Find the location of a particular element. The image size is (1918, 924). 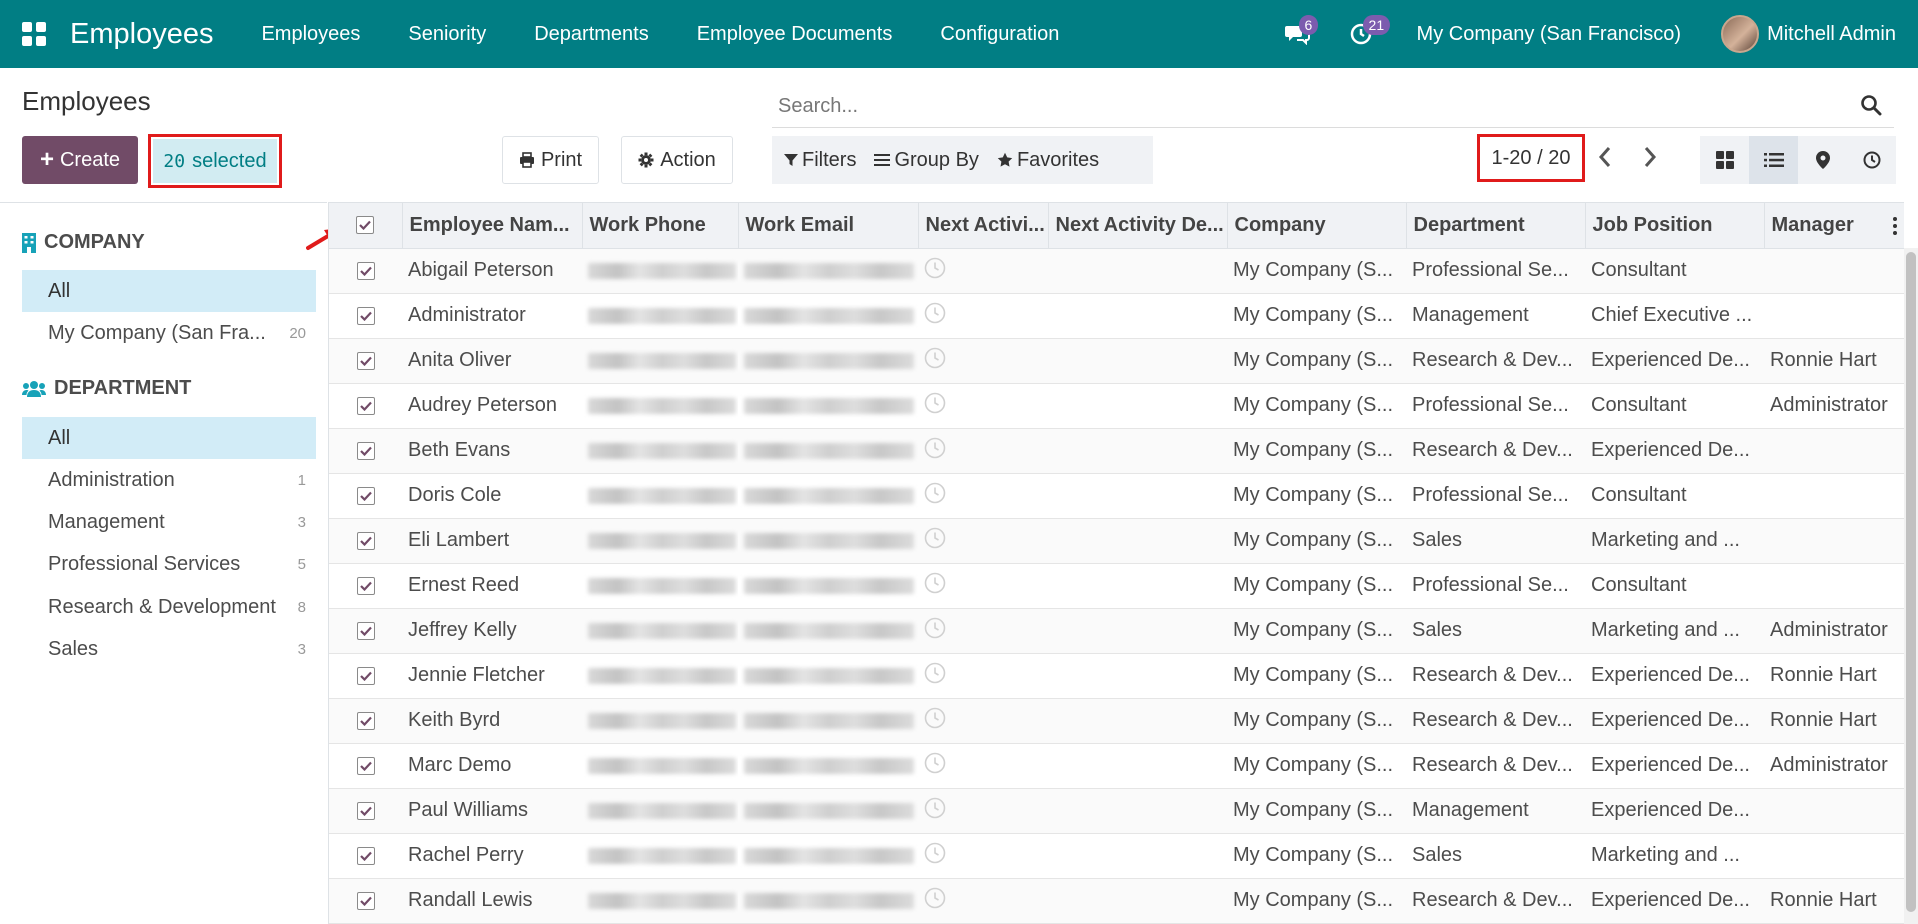

print-button: Print is located at coordinates (550, 160).